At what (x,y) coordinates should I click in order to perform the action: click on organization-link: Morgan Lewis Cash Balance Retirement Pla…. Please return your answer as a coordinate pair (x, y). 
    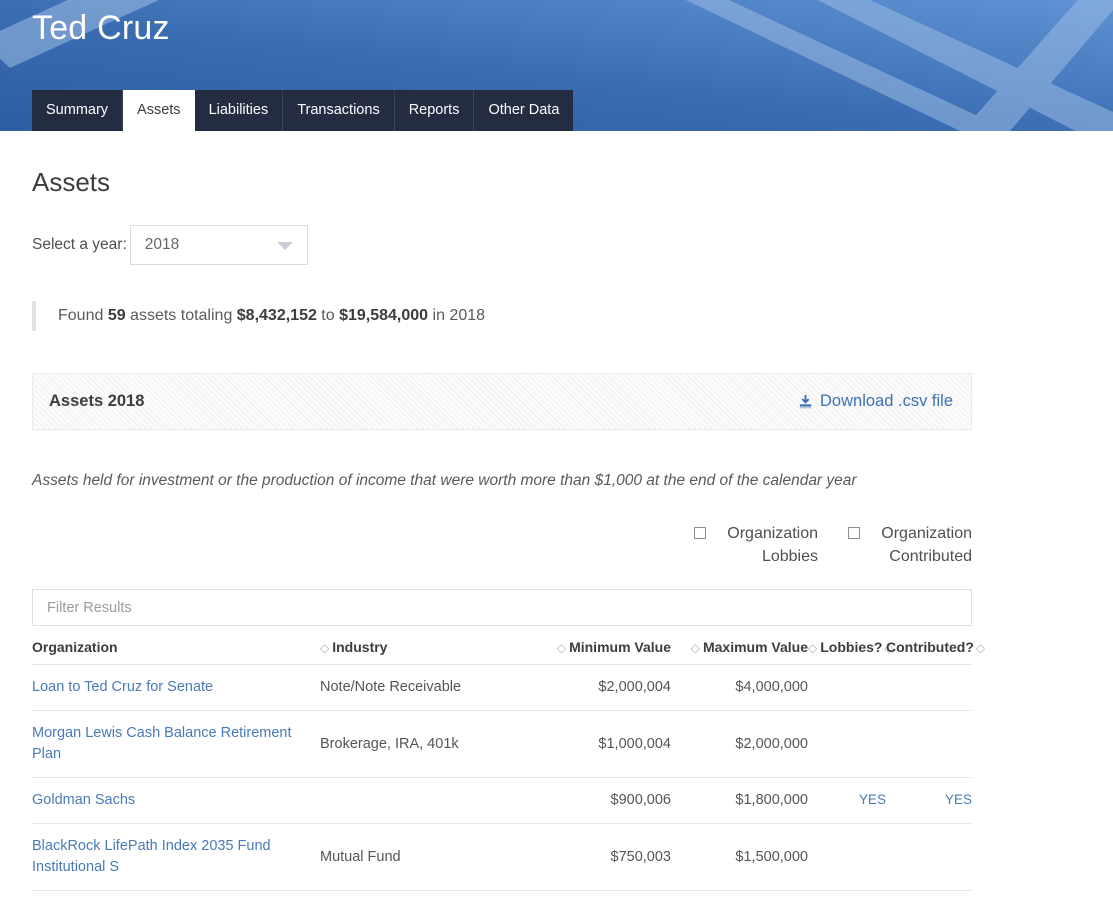
    Looking at the image, I should click on (162, 743).